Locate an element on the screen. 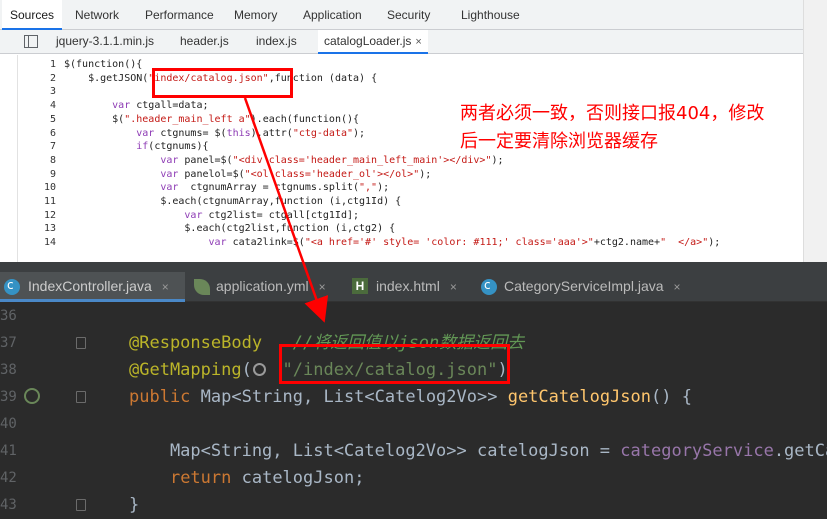 Image resolution: width=827 pixels, height=519 pixels. line-number: 37 is located at coordinates (8, 343).